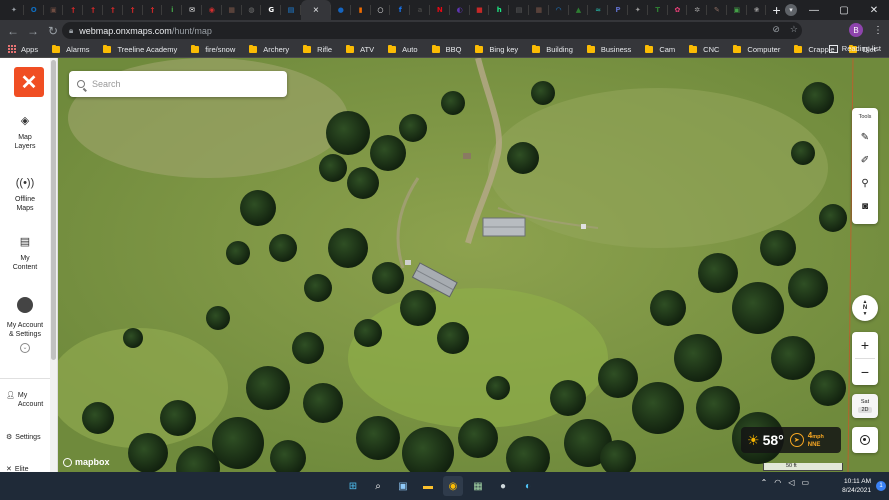  I want to click on bookmark-cnc: CNC, so click(704, 49).